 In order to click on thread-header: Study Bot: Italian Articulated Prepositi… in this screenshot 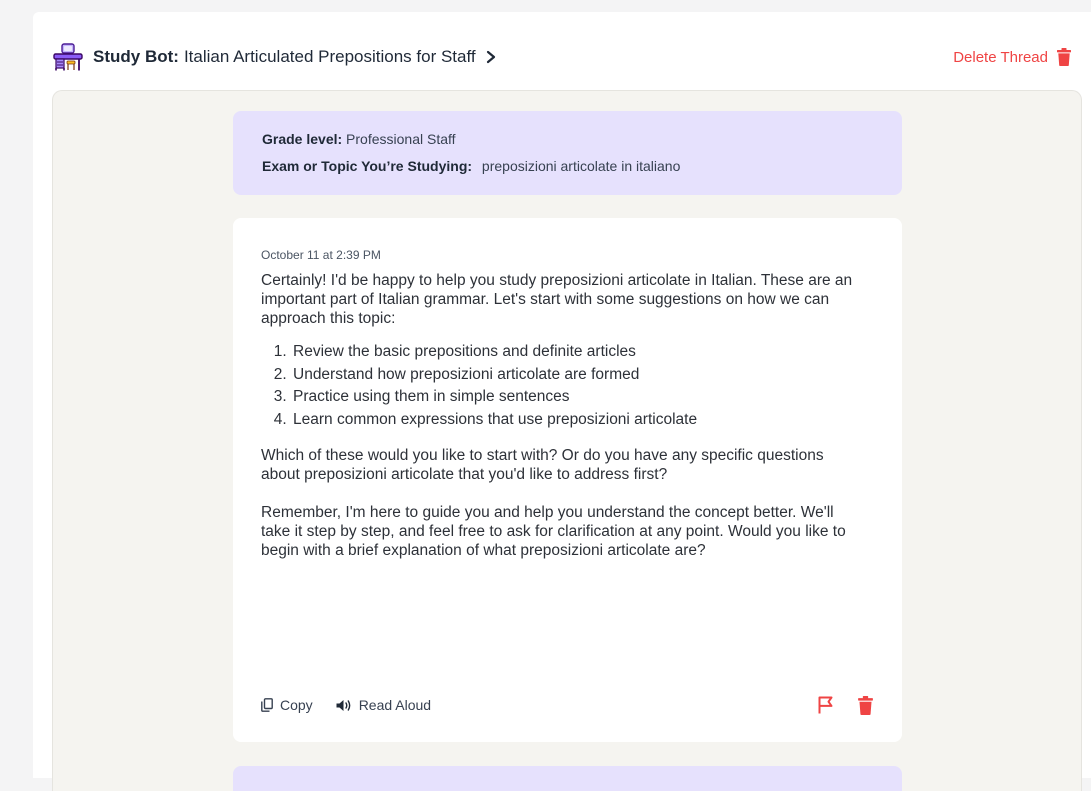, I will do `click(562, 57)`.